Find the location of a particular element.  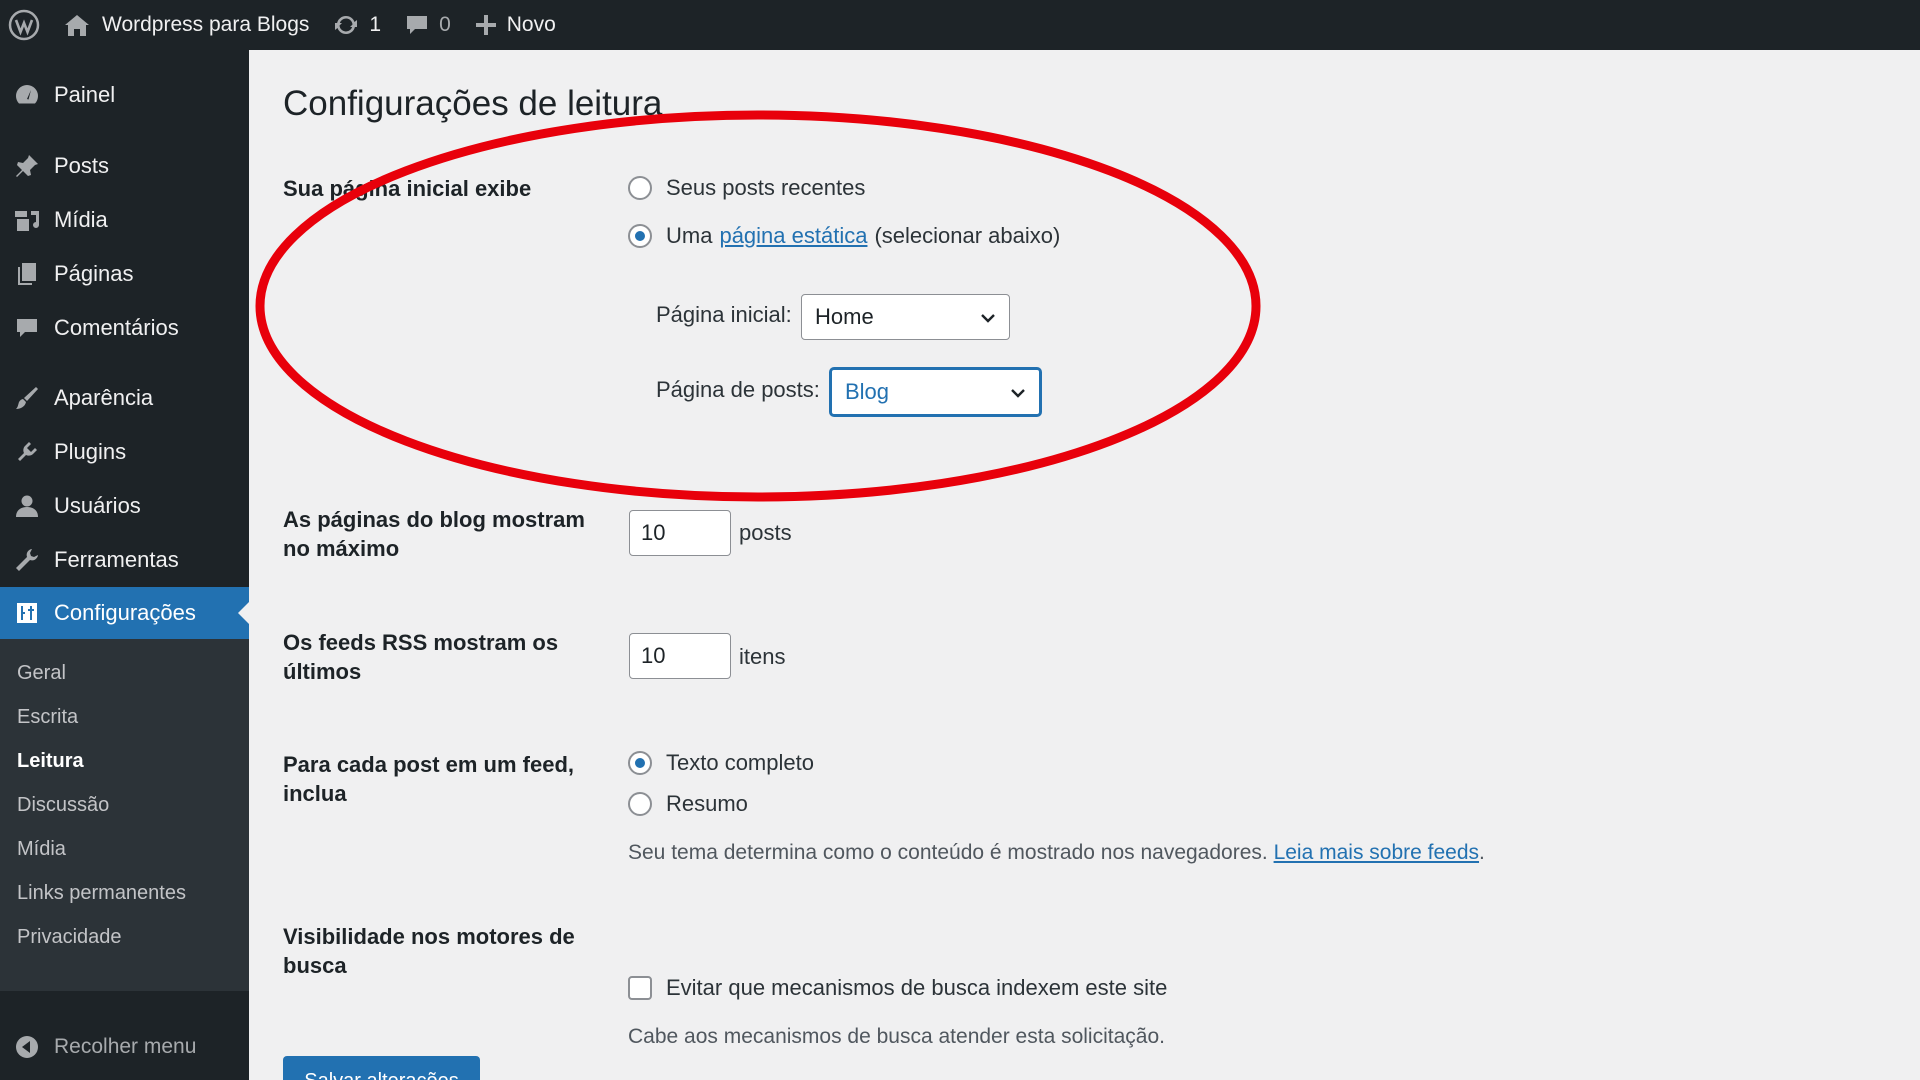

blog-pages-label: As páginas do blog mostram no máximo is located at coordinates (434, 534).